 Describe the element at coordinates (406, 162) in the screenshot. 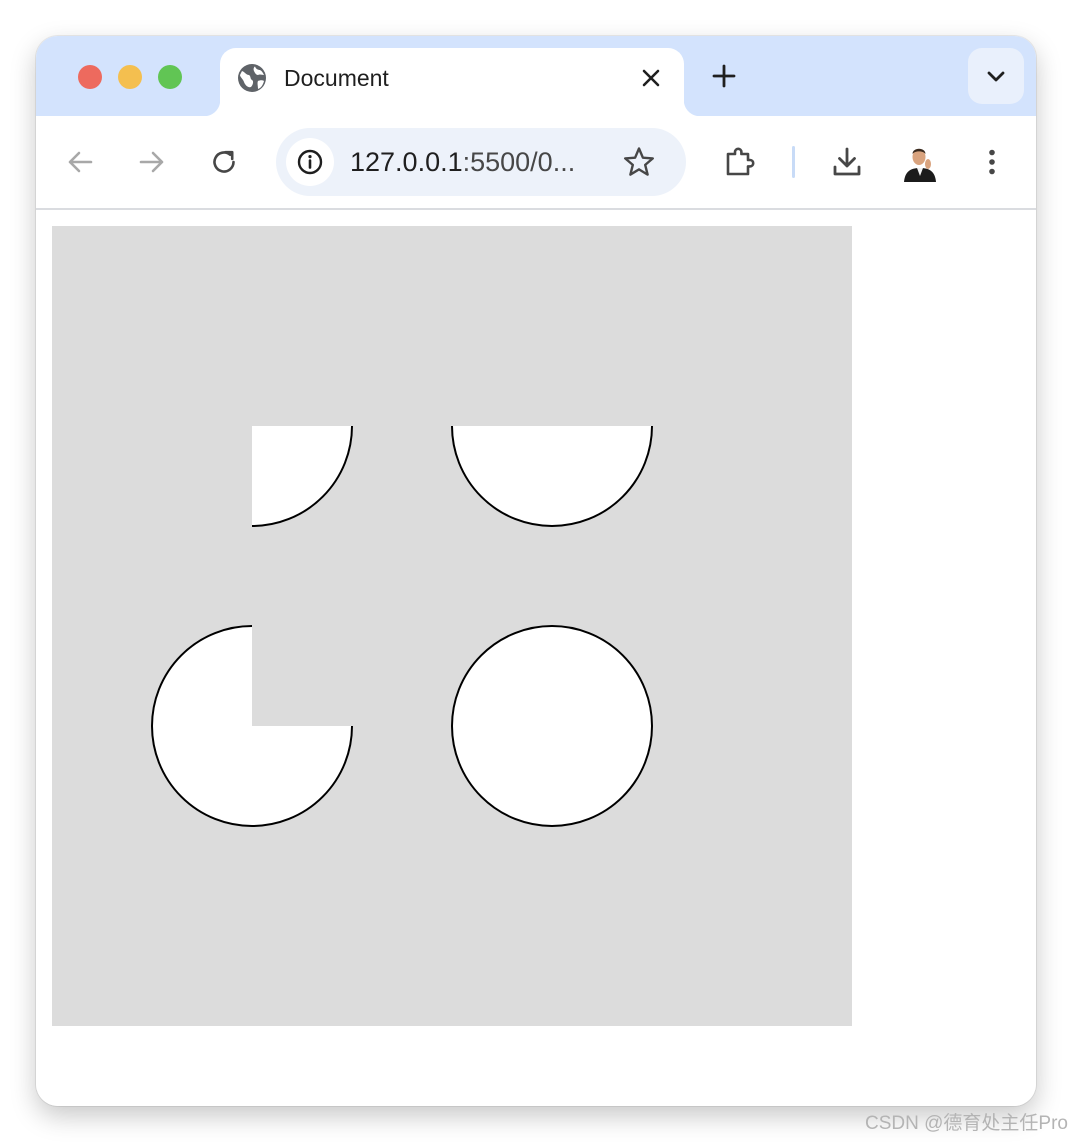

I see `url-host: 127.0.0.1` at that location.